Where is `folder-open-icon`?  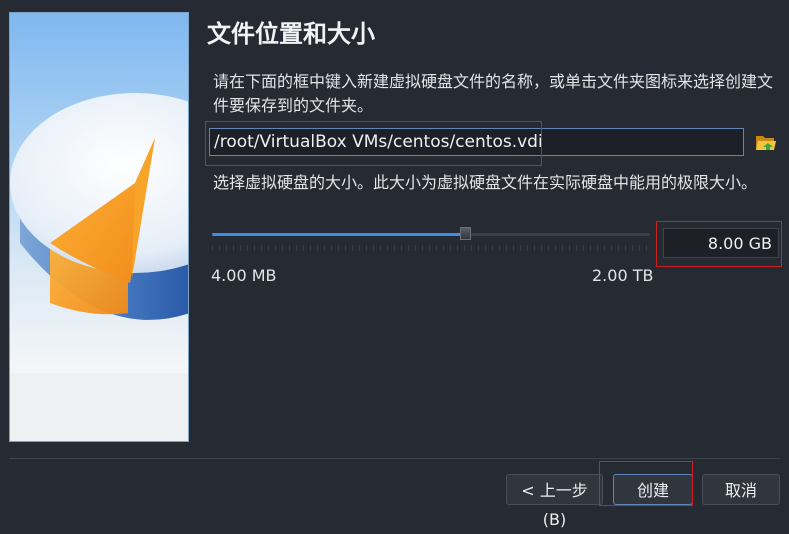 folder-open-icon is located at coordinates (766, 143).